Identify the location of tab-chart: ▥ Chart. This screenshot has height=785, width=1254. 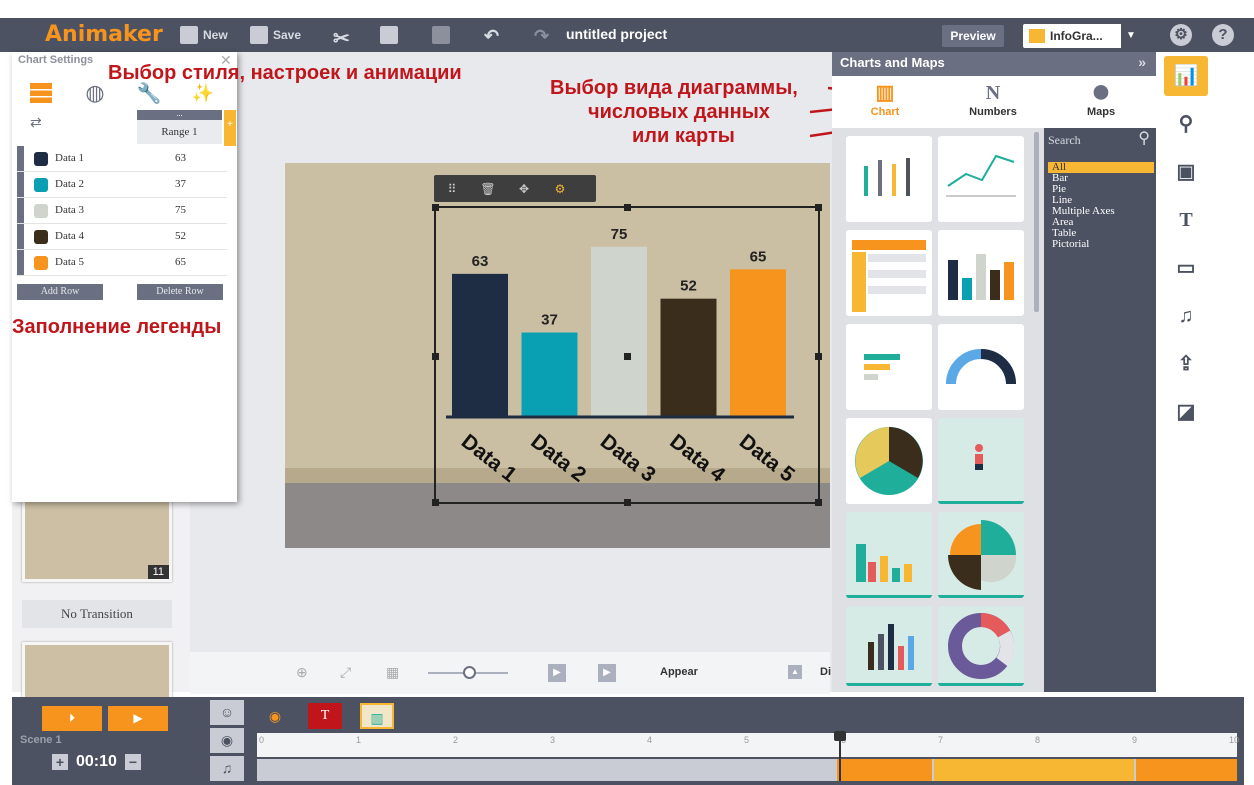
(885, 102).